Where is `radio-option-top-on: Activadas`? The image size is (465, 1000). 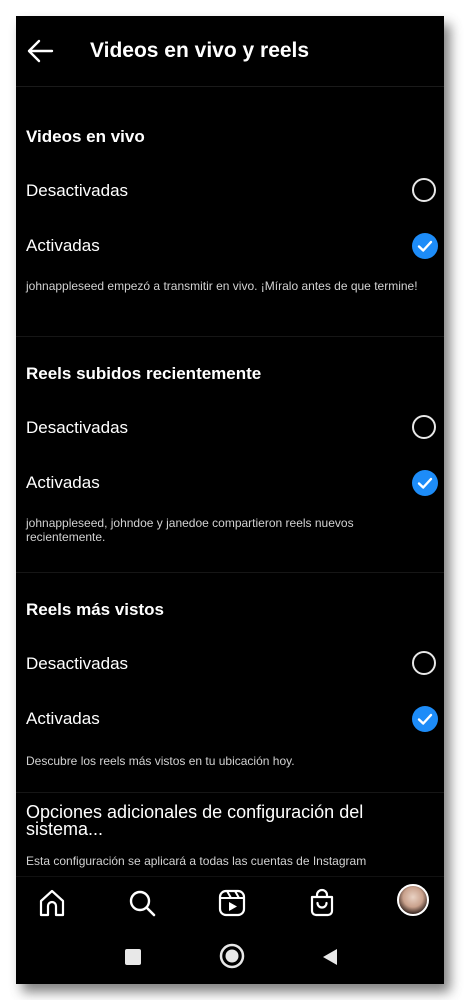 radio-option-top-on: Activadas is located at coordinates (230, 720).